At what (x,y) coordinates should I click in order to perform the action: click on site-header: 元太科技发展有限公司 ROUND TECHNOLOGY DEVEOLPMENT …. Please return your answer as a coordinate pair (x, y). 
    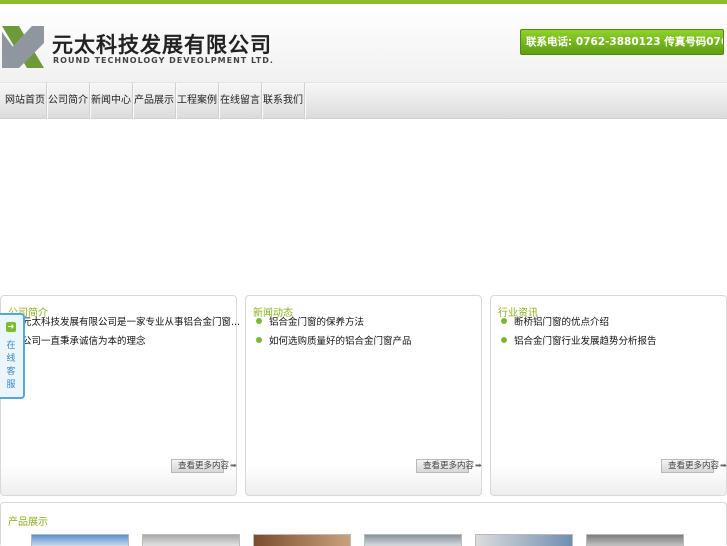
    Looking at the image, I should click on (363, 43).